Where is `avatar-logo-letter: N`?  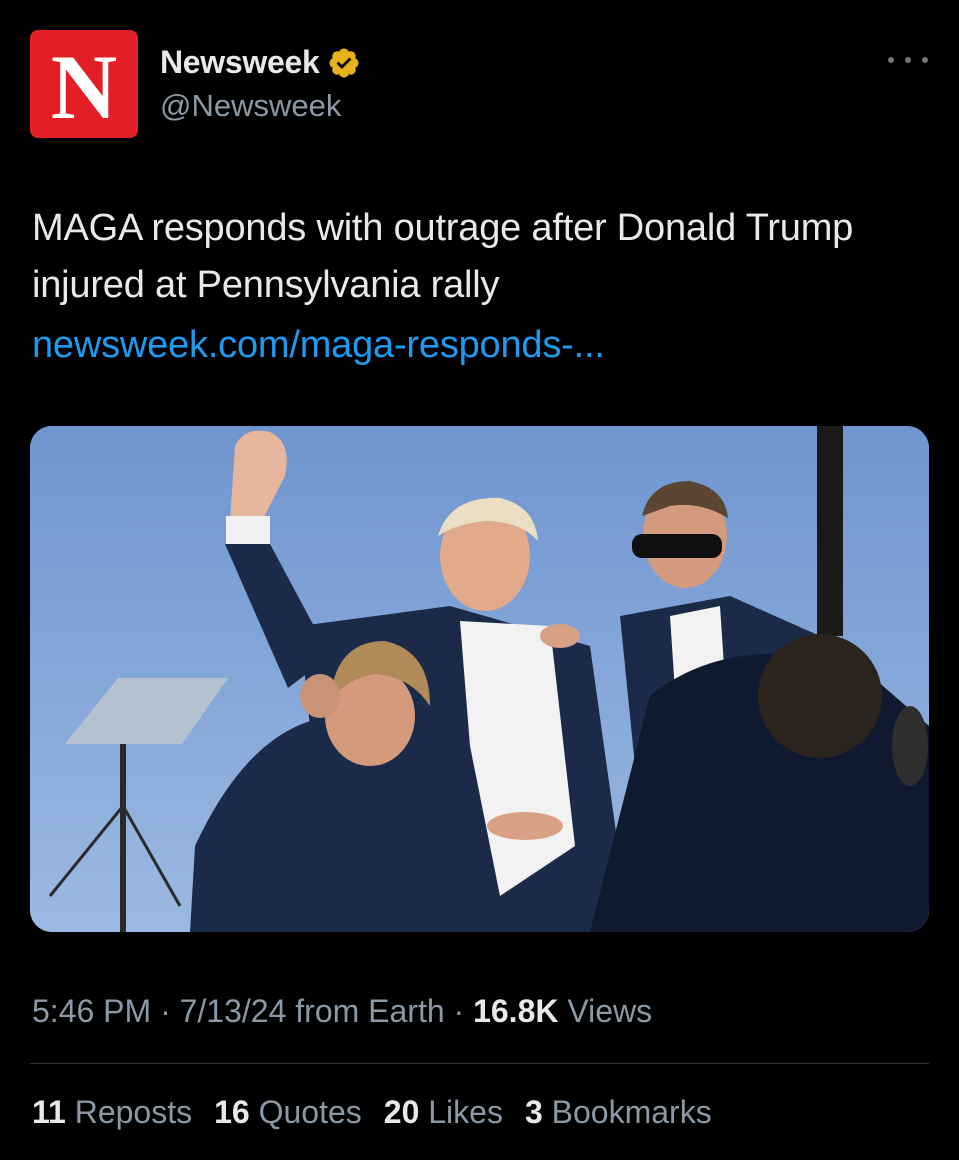
avatar-logo-letter: N is located at coordinates (84, 87).